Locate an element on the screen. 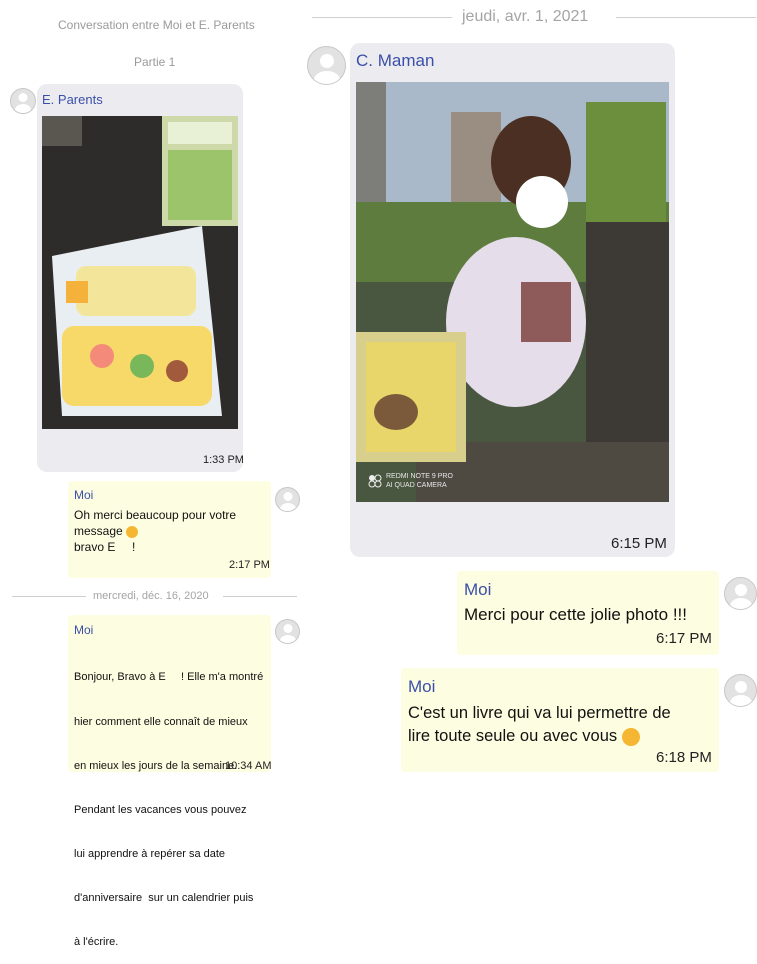 The width and height of the screenshot is (757, 964). puzzle-board-photo-icon is located at coordinates (140, 272).